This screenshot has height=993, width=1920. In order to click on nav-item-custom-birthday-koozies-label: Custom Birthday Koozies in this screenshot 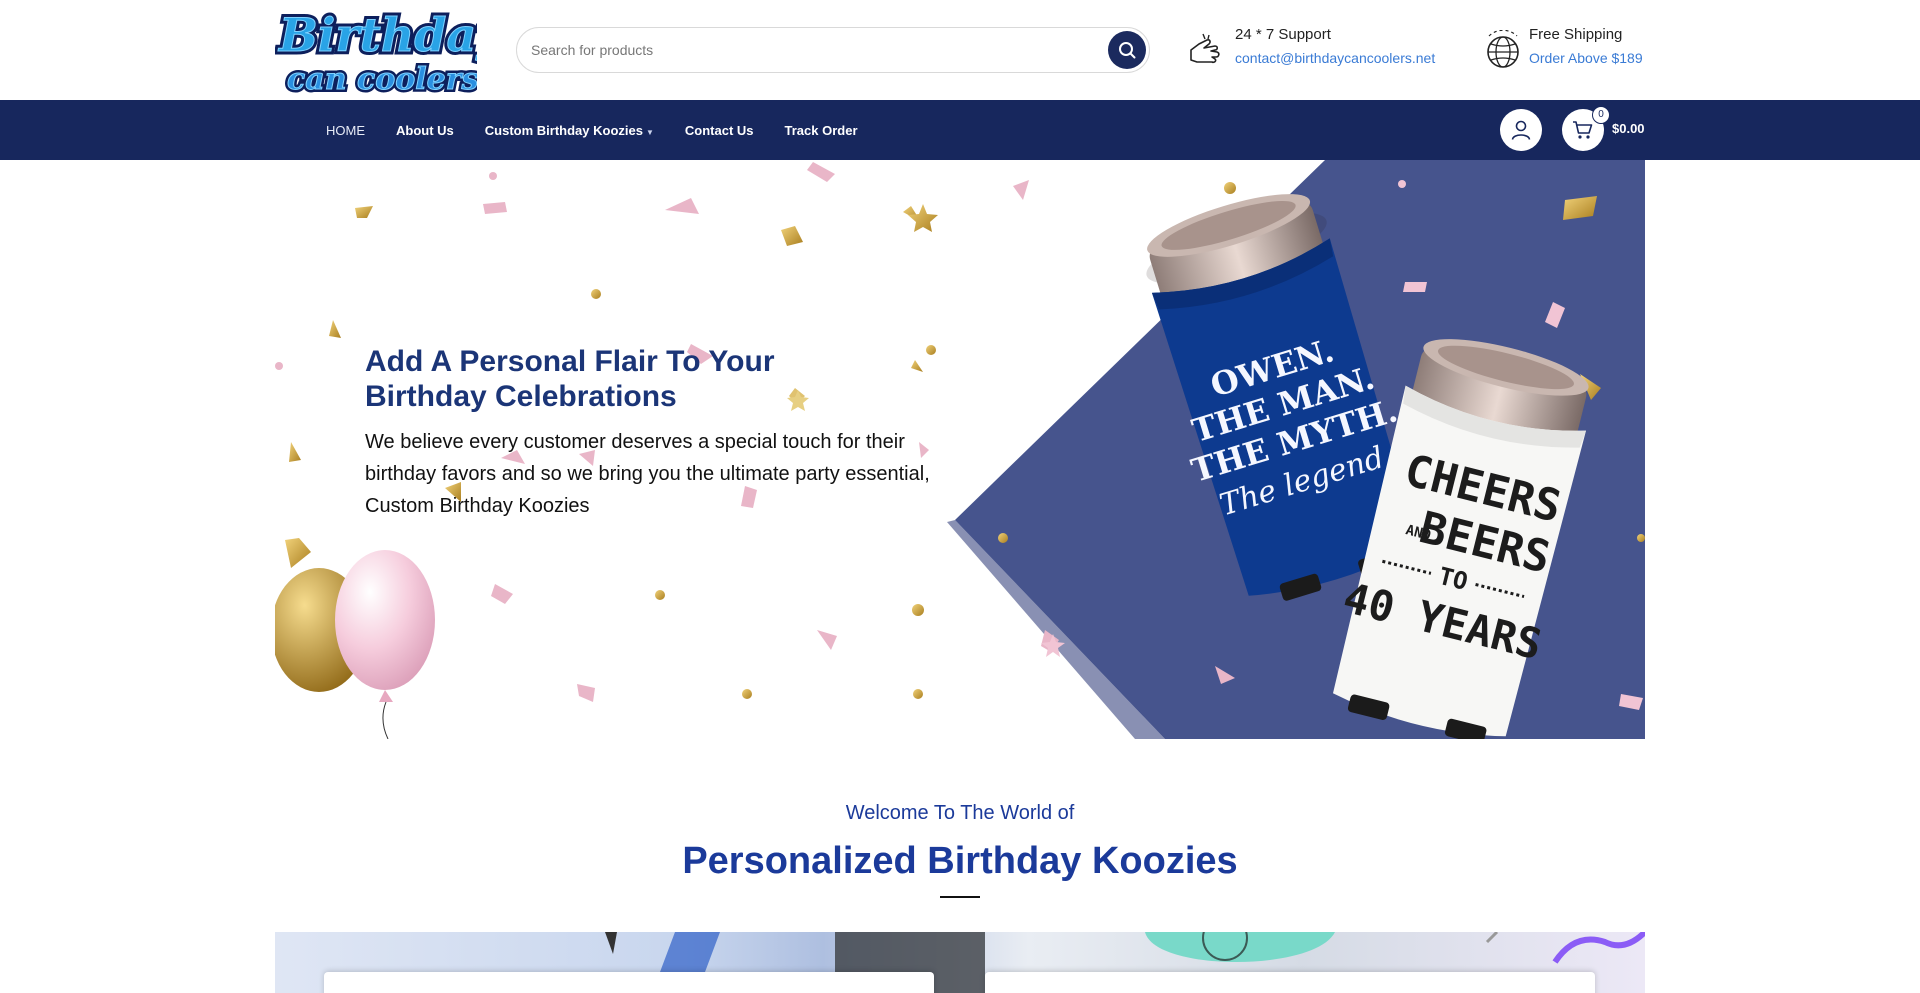, I will do `click(563, 130)`.